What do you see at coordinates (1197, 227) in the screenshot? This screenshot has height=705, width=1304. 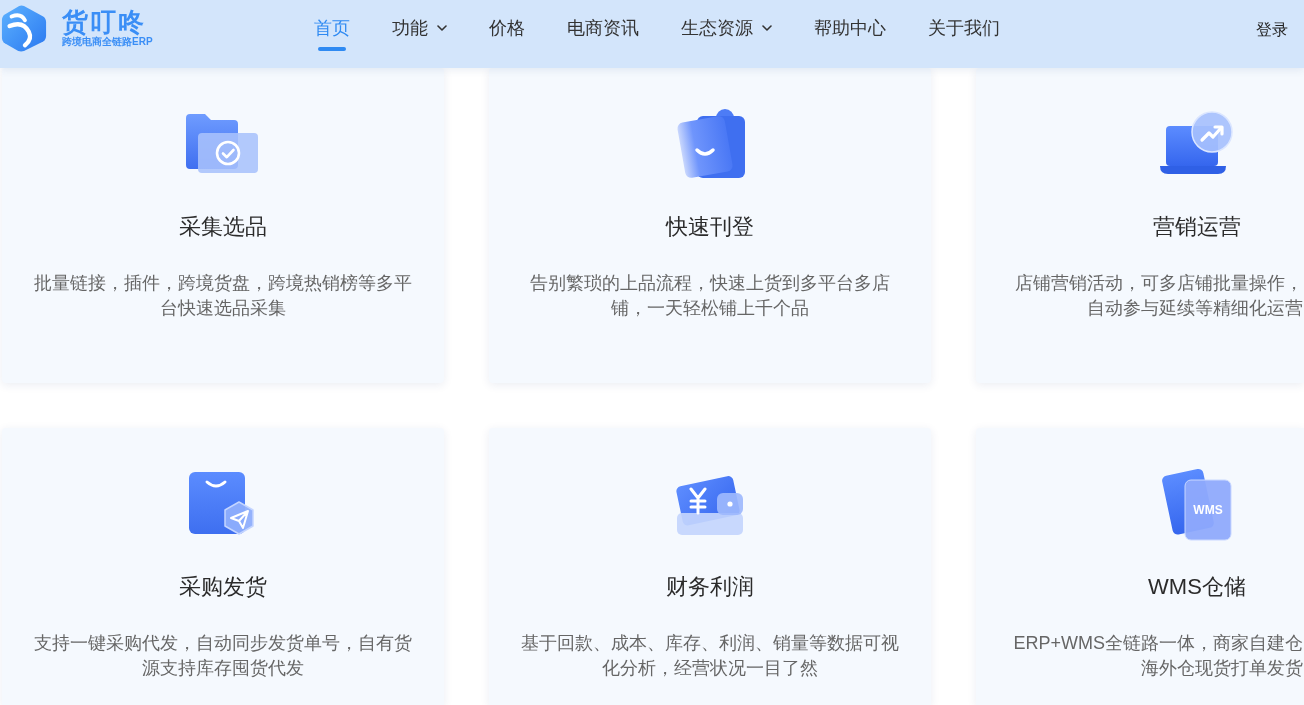 I see `card-title: 营销运营` at bounding box center [1197, 227].